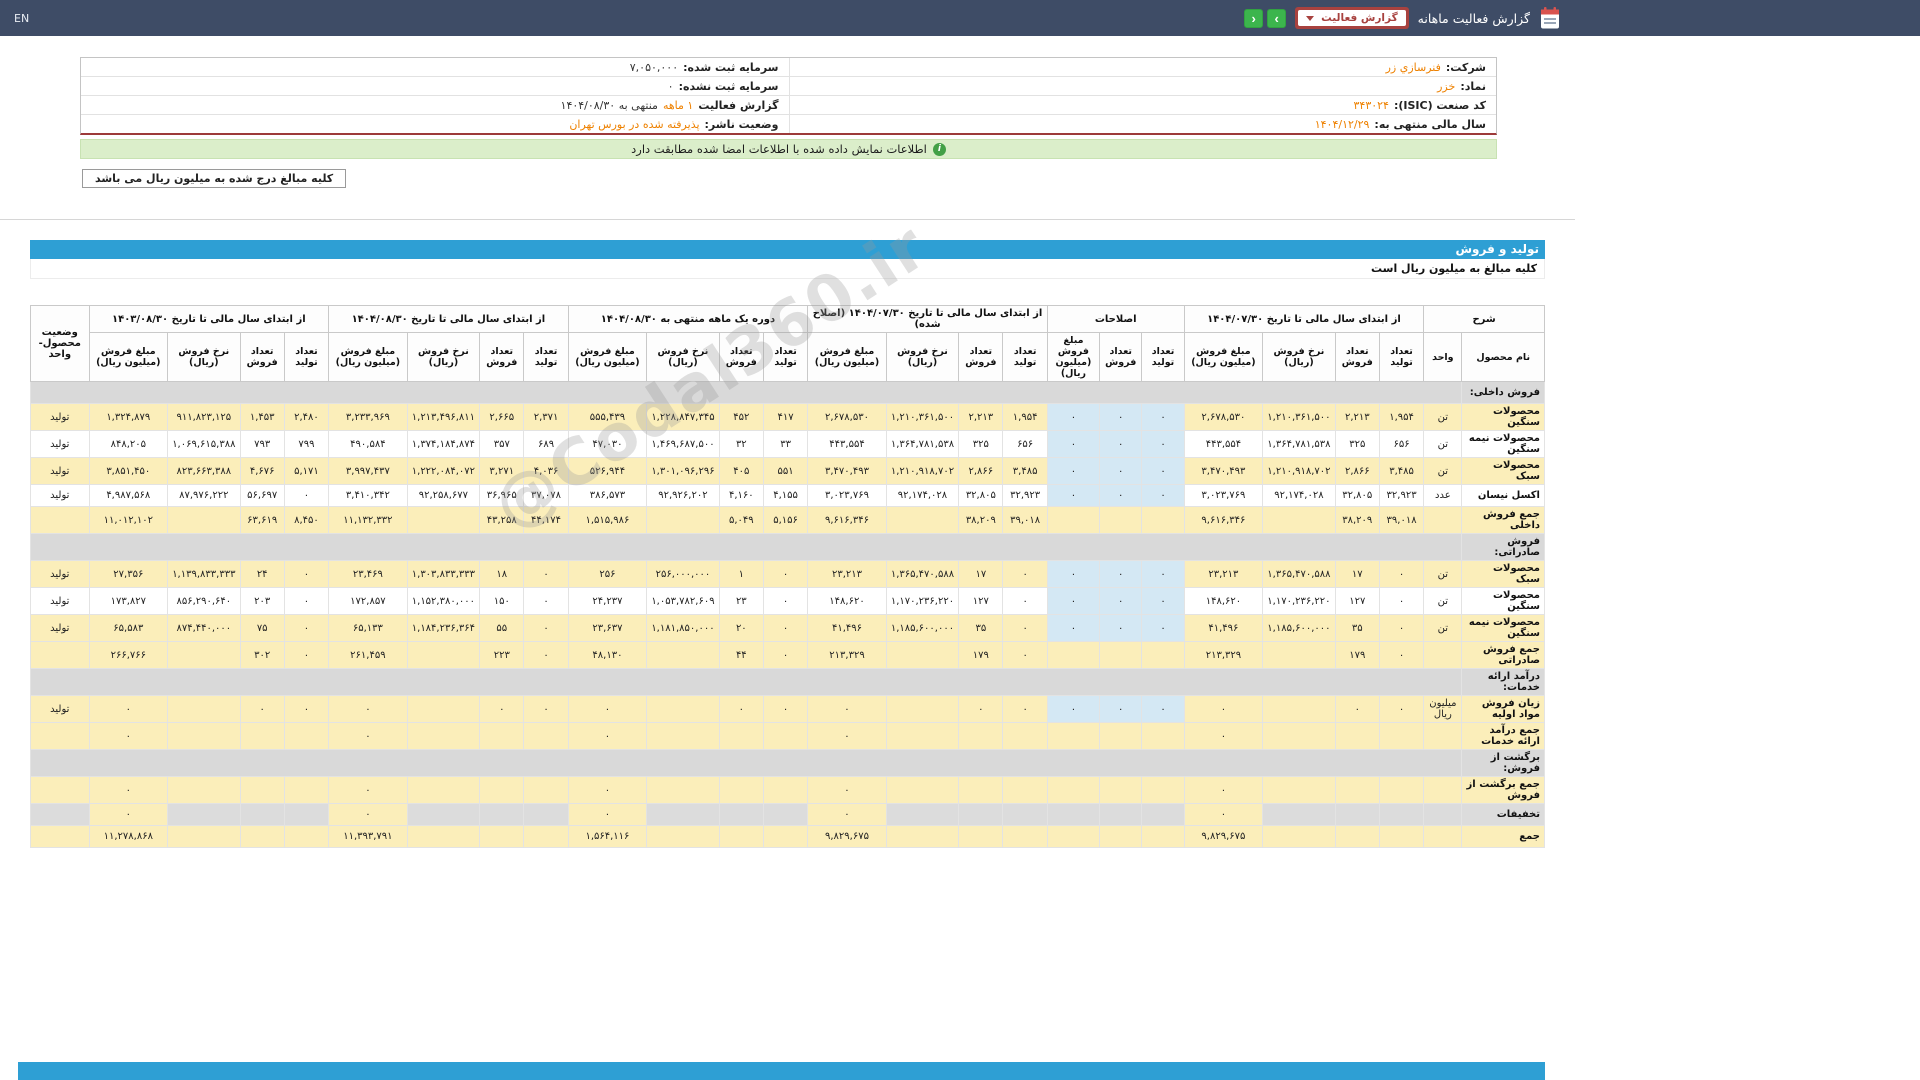 The width and height of the screenshot is (1920, 1080). Describe the element at coordinates (368, 836) in the screenshot. I see `table-cell: ۱۱,۳۹۳,۷۹۱` at that location.